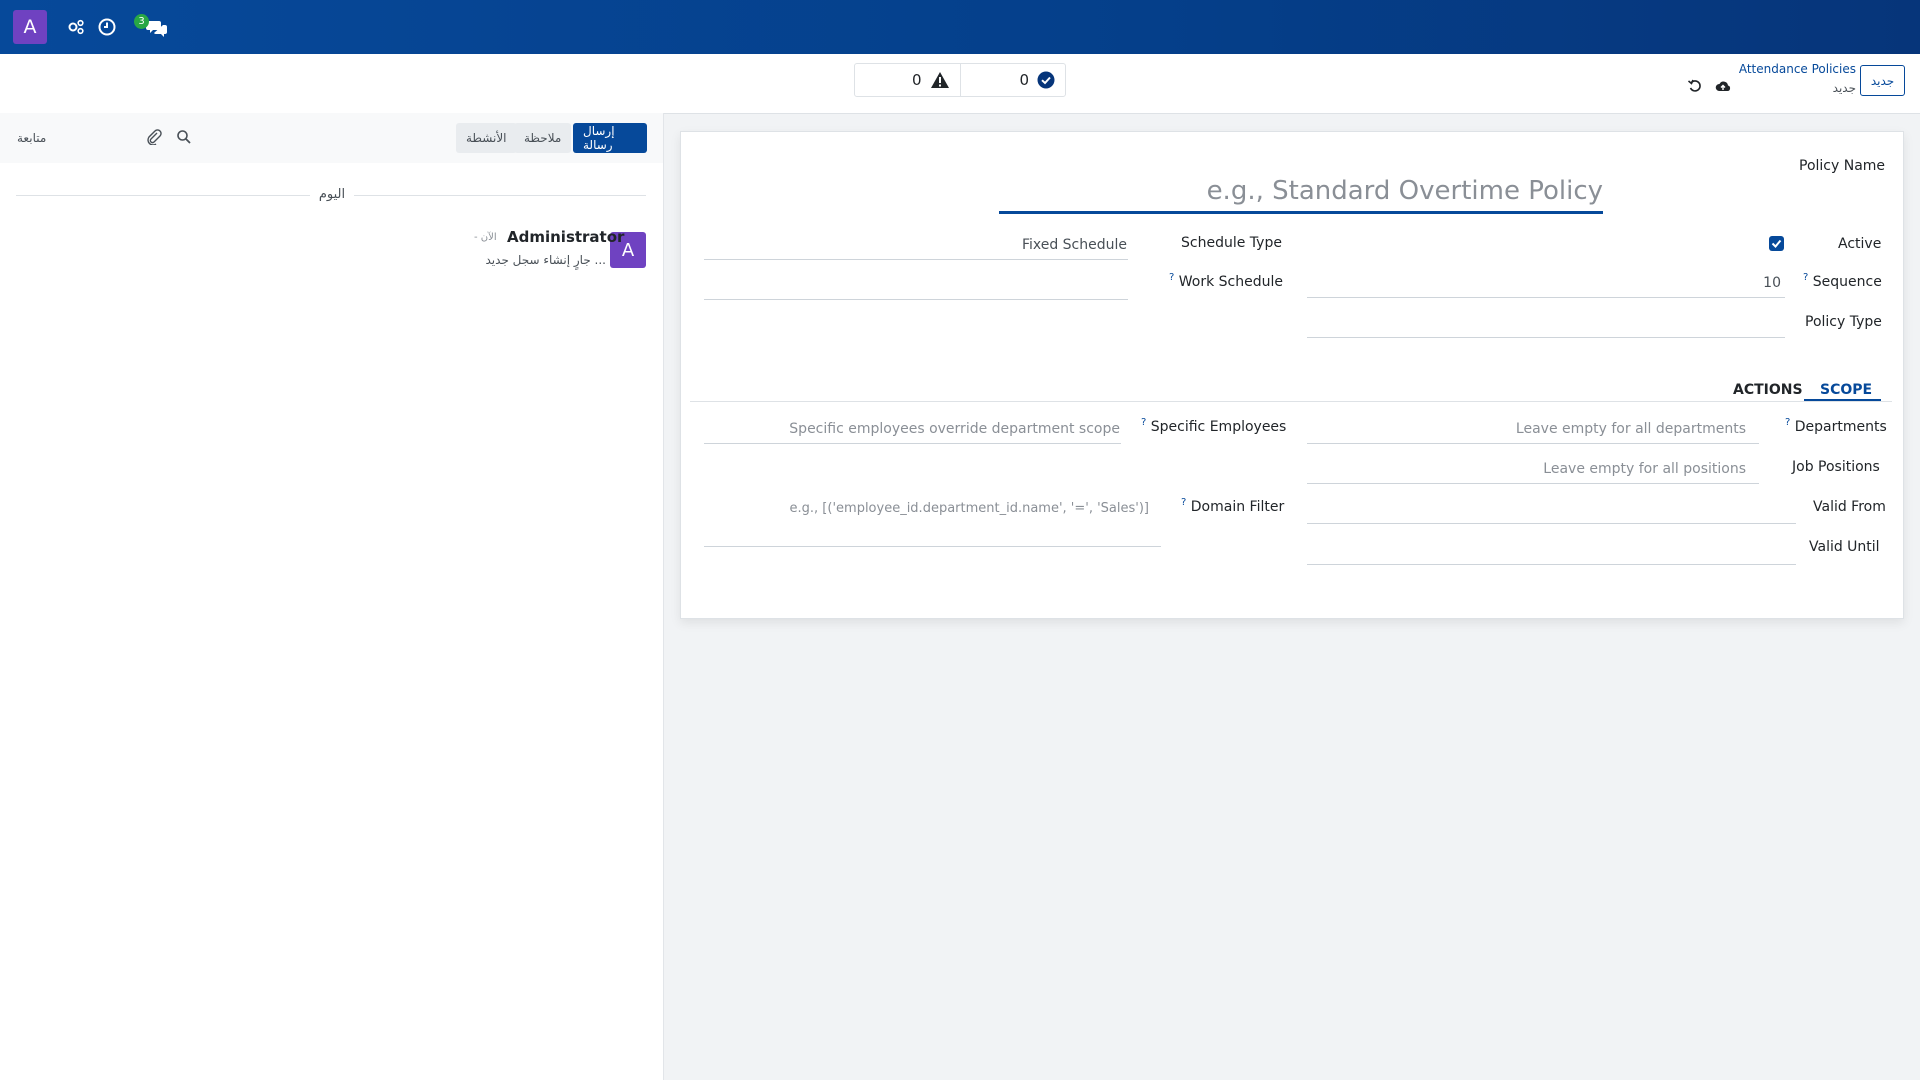 Image resolution: width=1920 pixels, height=1080 pixels. Describe the element at coordinates (912, 443) in the screenshot. I see `specific-employees-underline` at that location.